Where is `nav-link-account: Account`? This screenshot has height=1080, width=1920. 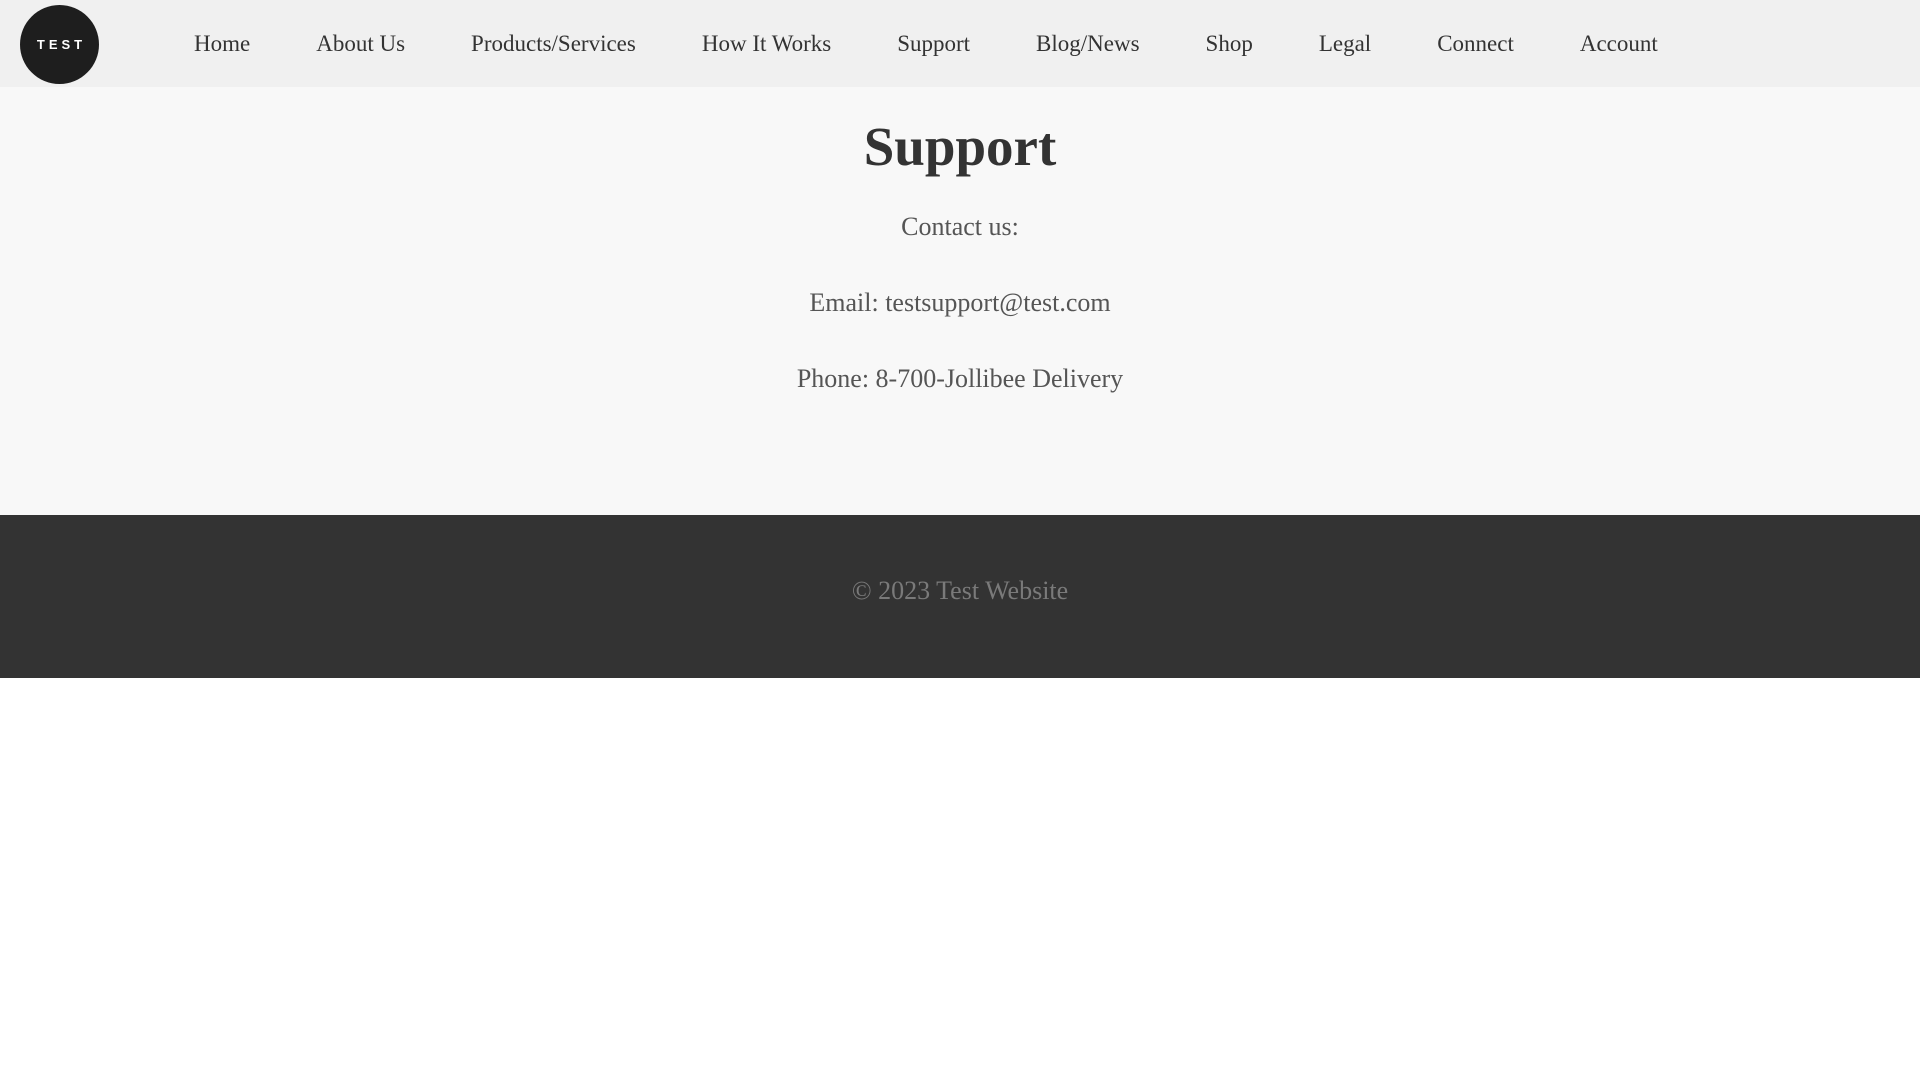 nav-link-account: Account is located at coordinates (1619, 44).